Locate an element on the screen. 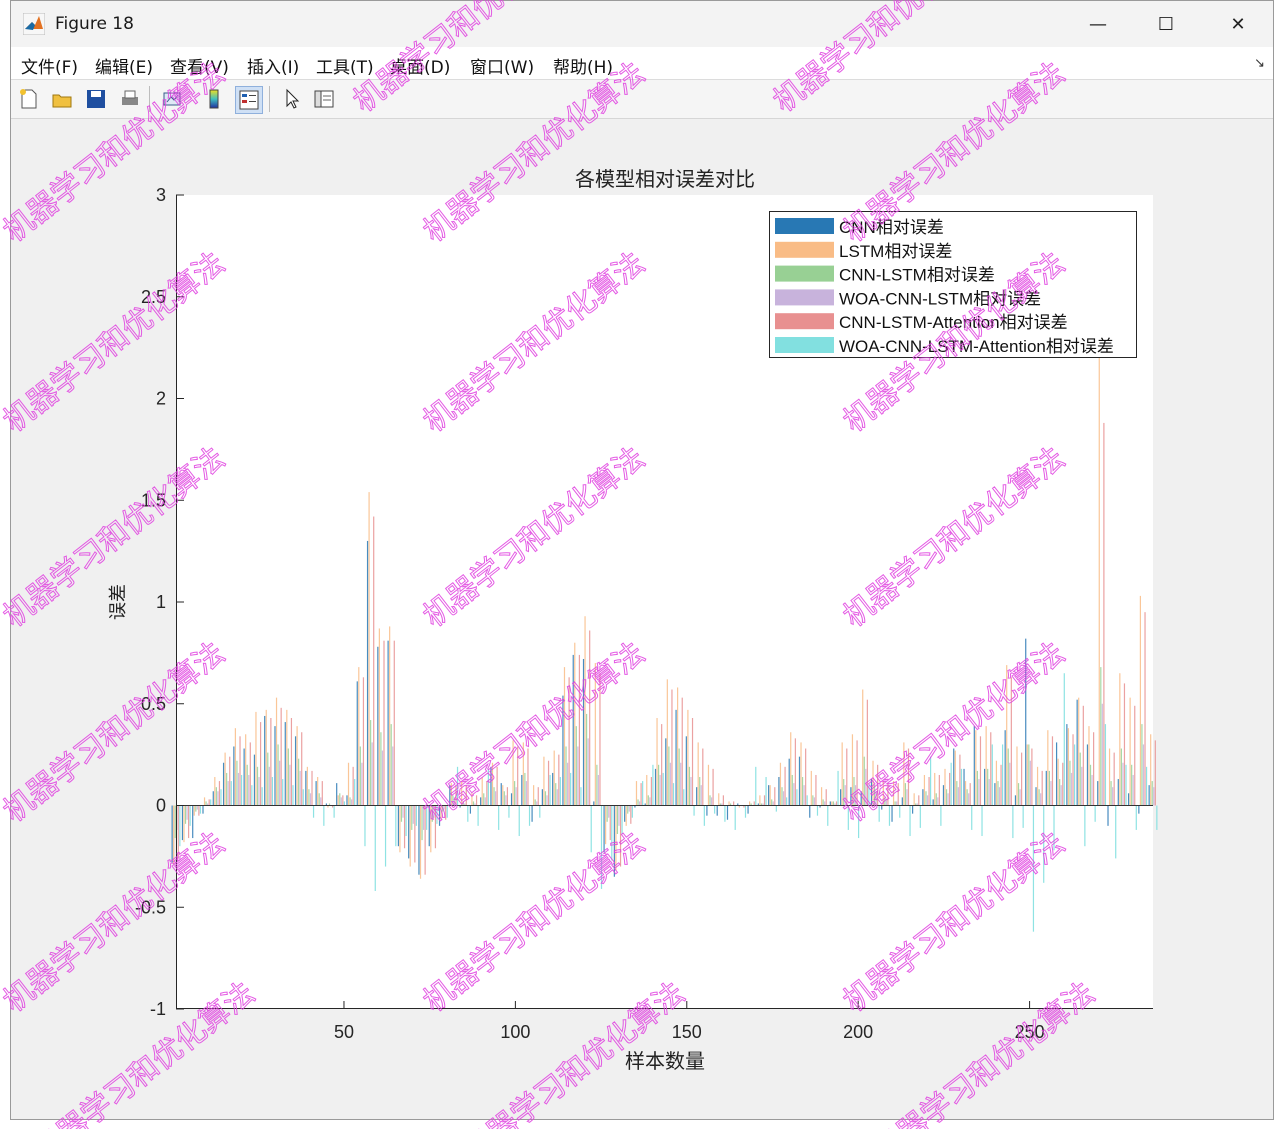  chart-title: 各模型相对误差对比 is located at coordinates (665, 179).